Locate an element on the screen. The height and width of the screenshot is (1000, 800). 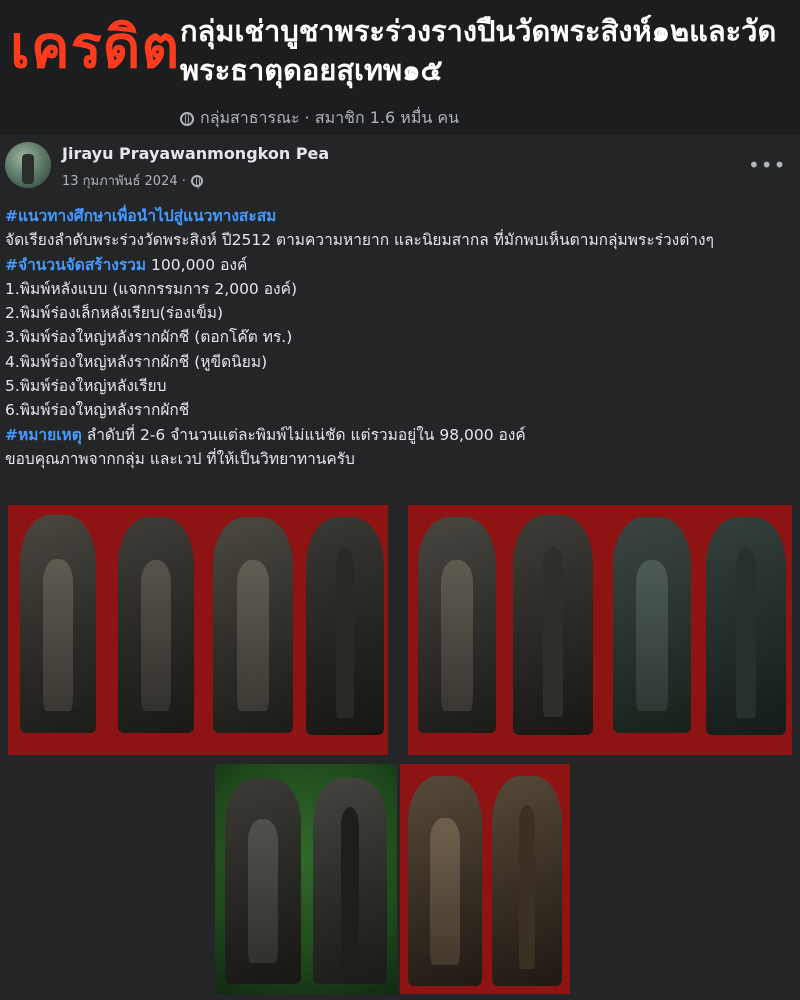
post-line: #แนวทางศึกษาเพื่อนำไปสู่แนวทางสะสม is located at coordinates (400, 216).